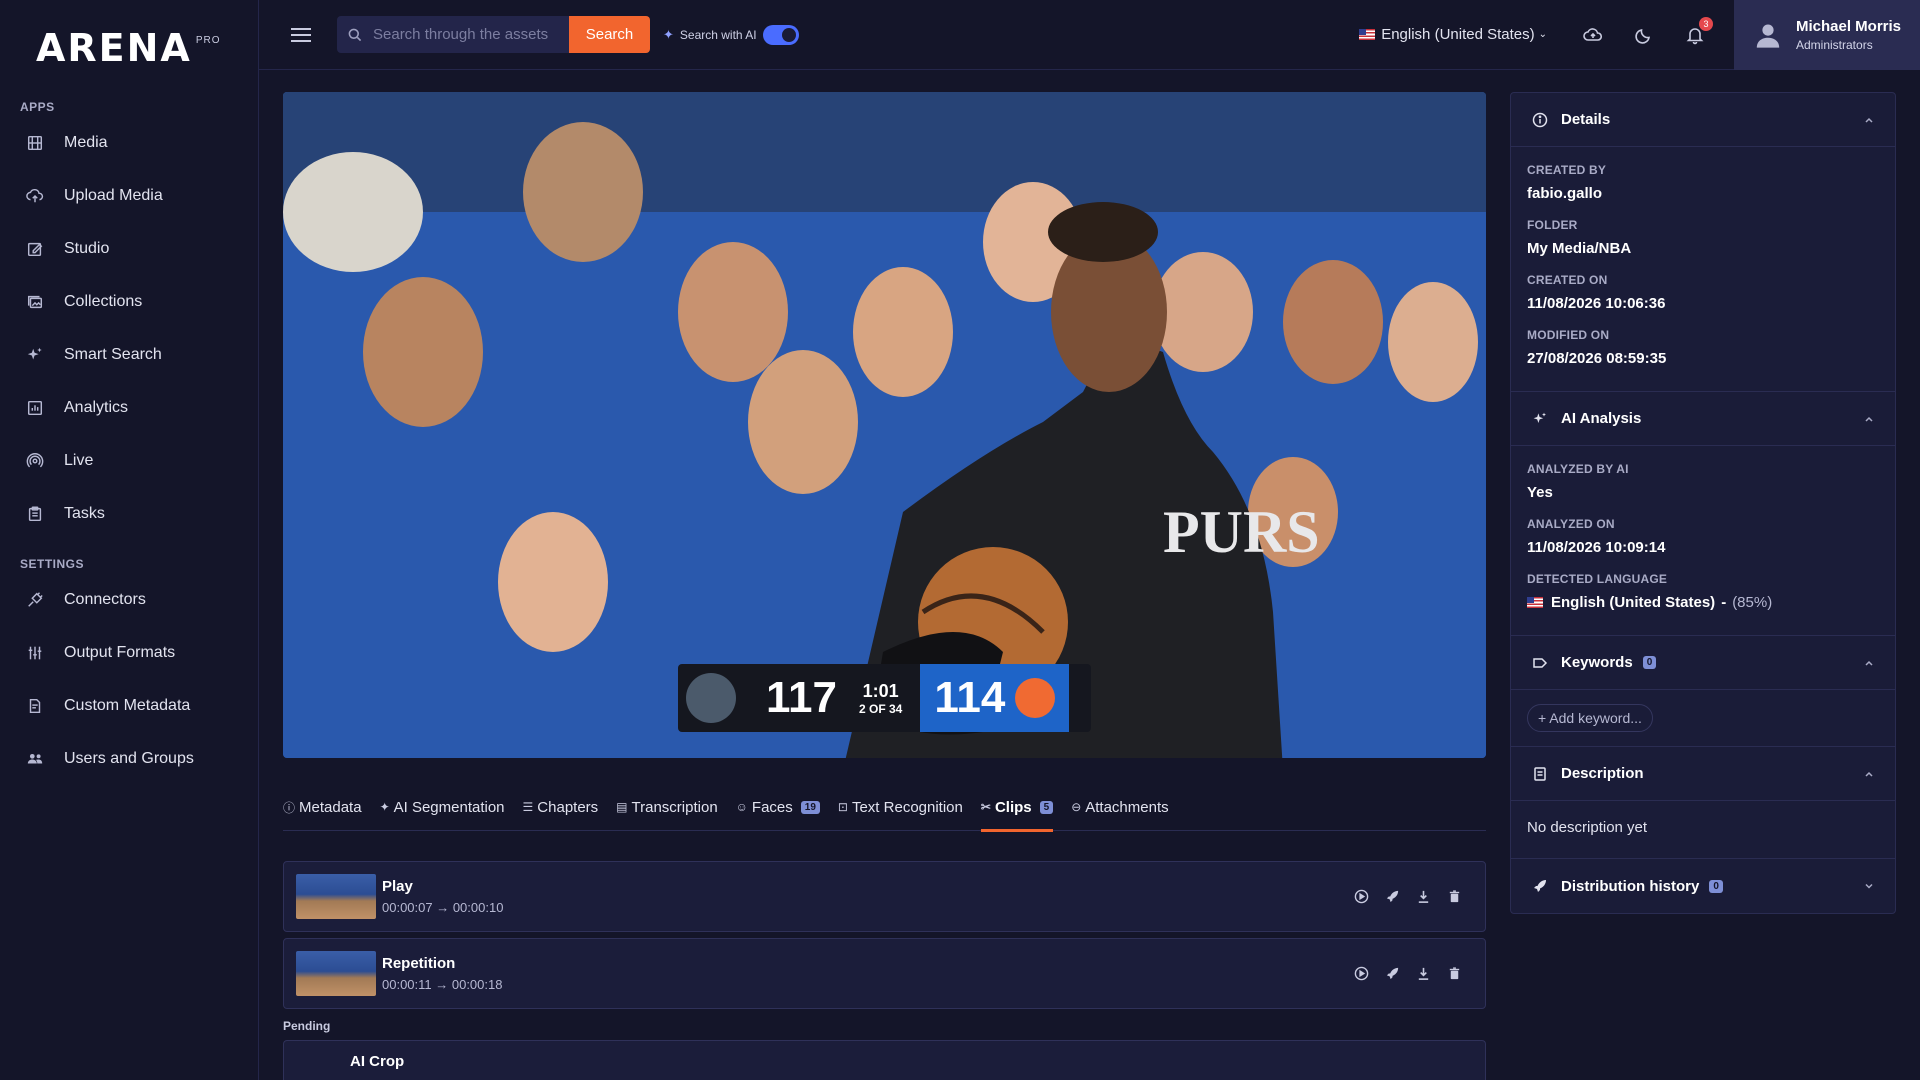 This screenshot has width=1920, height=1080. What do you see at coordinates (443, 907) in the screenshot?
I see `clip-time-range: 00:00:07 → 00:00:10` at bounding box center [443, 907].